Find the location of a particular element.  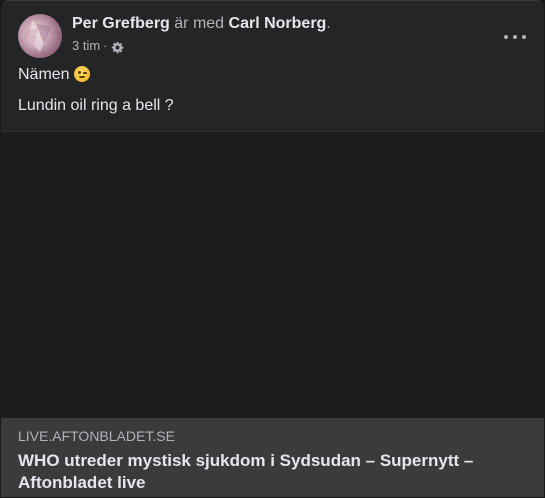

author-line: Per Grefberg är med Carl Norberg. is located at coordinates (201, 24).